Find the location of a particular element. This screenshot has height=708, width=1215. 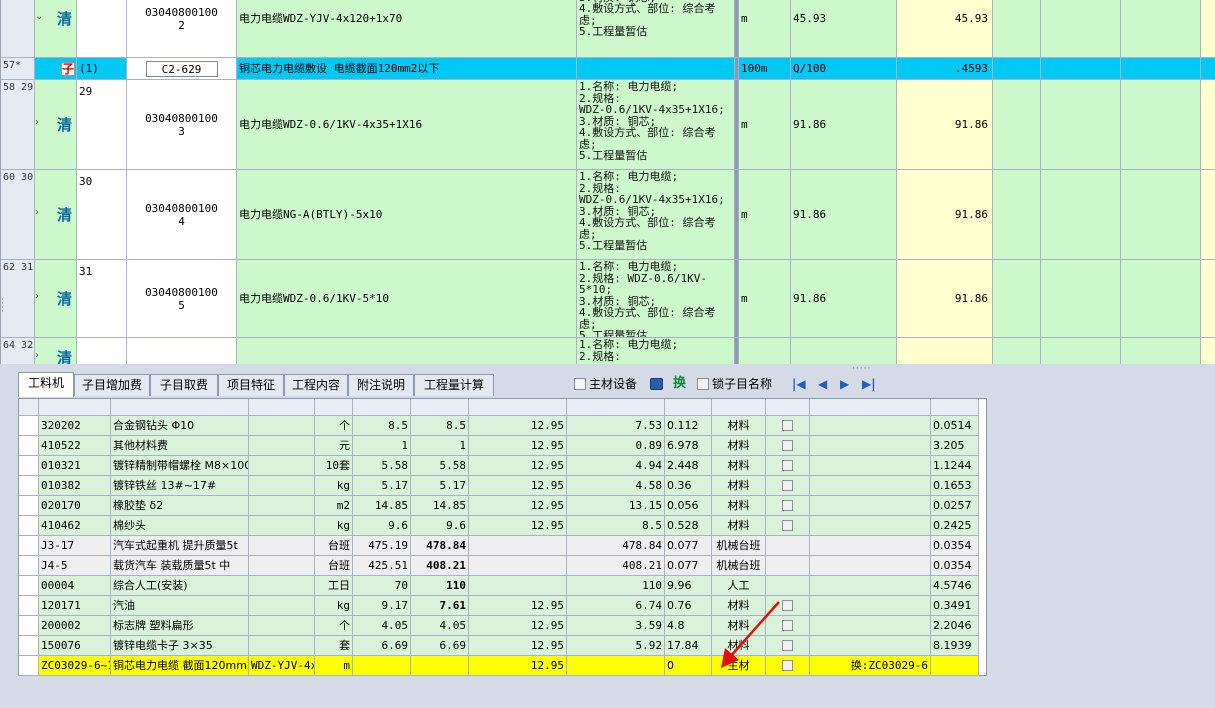

cell-quantity: 1.1244 is located at coordinates (955, 466).